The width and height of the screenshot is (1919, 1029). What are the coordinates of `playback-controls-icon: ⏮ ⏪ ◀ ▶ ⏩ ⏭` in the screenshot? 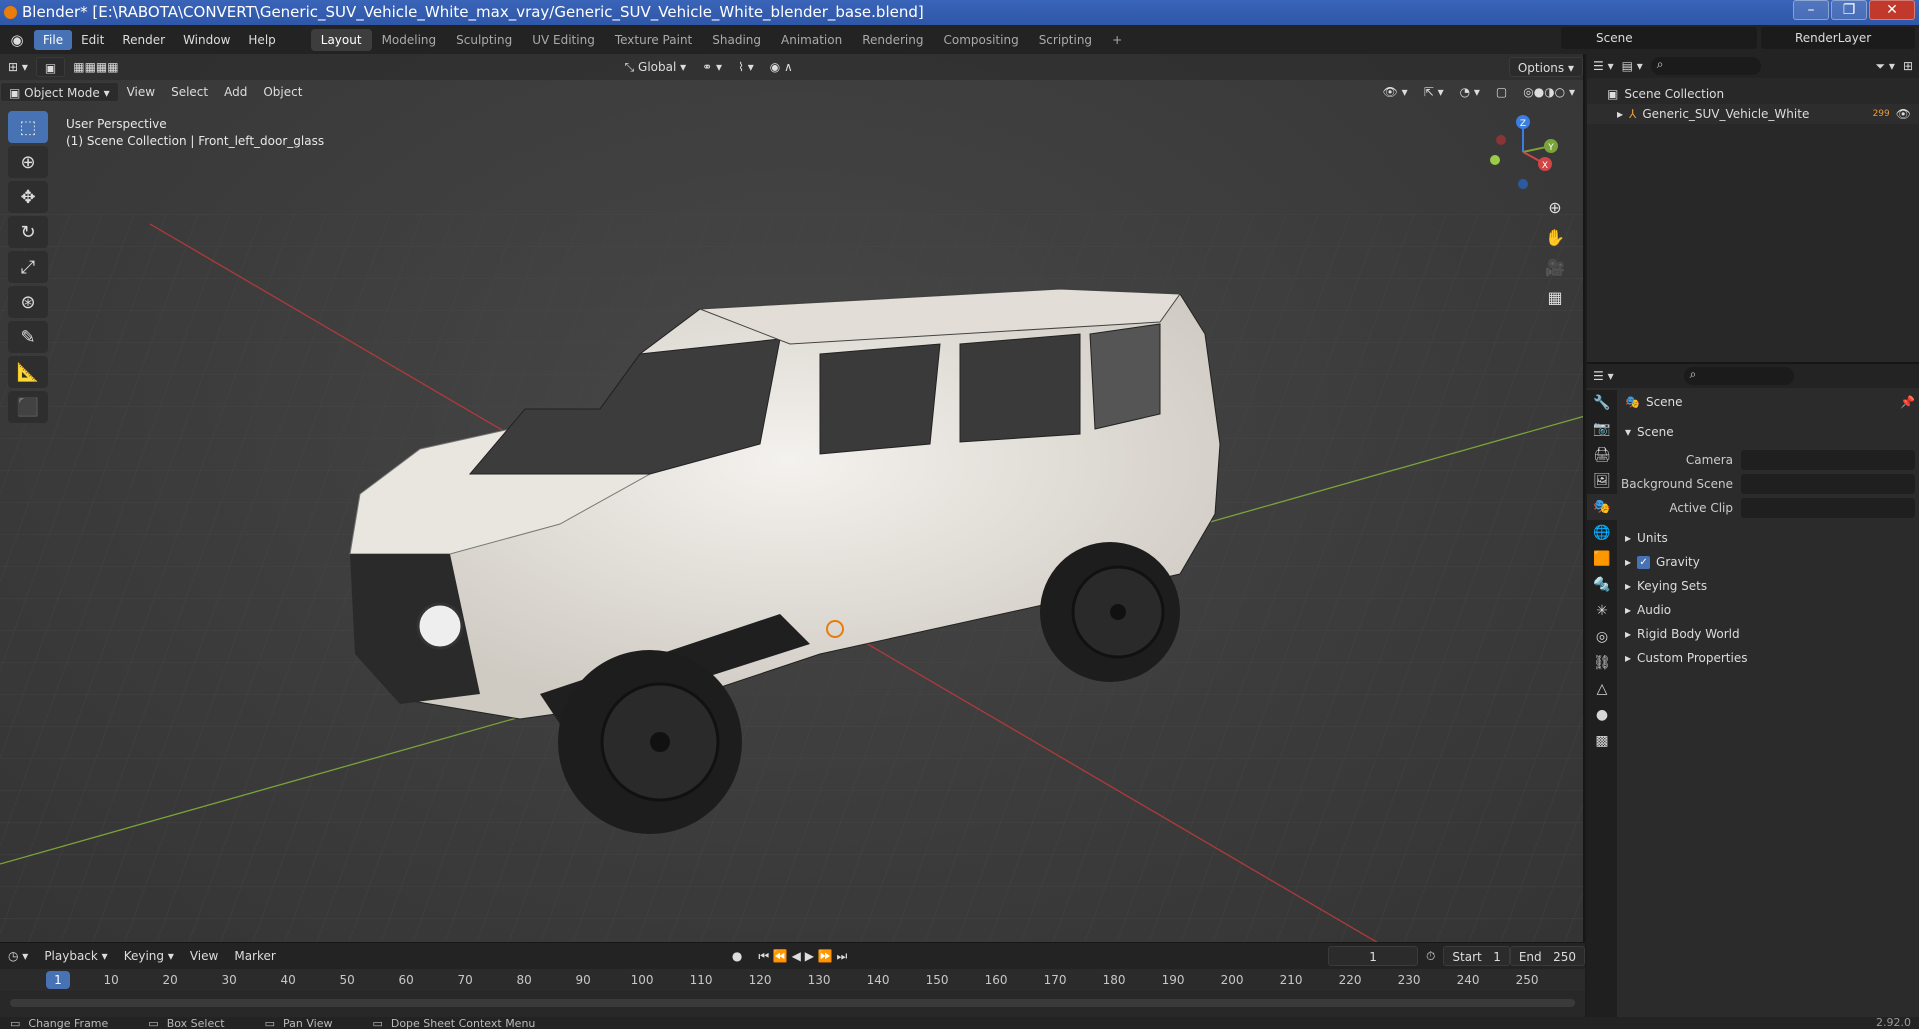 It's located at (802, 956).